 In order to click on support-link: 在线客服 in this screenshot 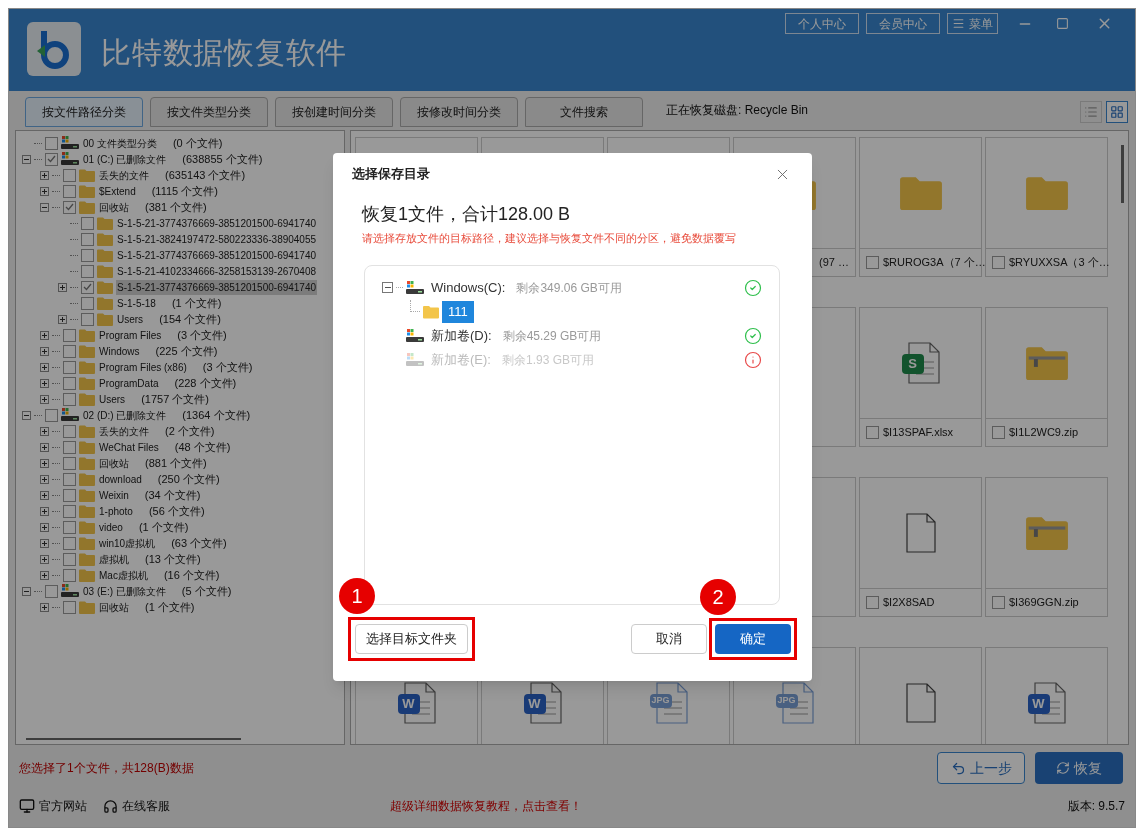, I will do `click(136, 806)`.